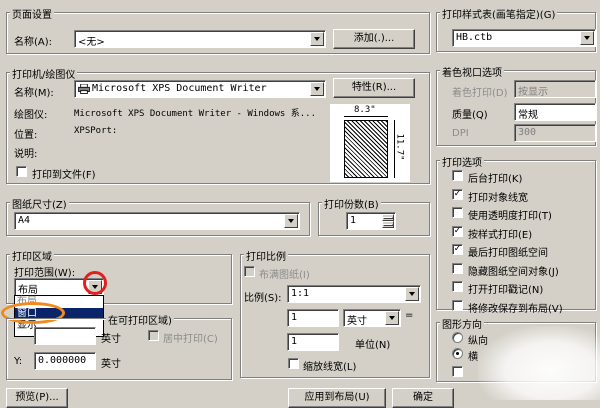 This screenshot has height=408, width=600. Describe the element at coordinates (32, 255) in the screenshot. I see `print-area-group-label: 打印区域` at that location.